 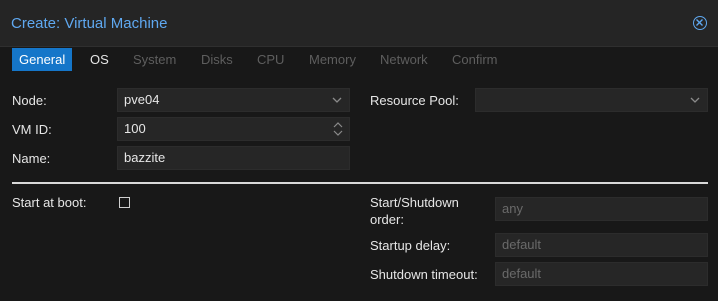 What do you see at coordinates (233, 129) in the screenshot?
I see `vmid-spinner: 100` at bounding box center [233, 129].